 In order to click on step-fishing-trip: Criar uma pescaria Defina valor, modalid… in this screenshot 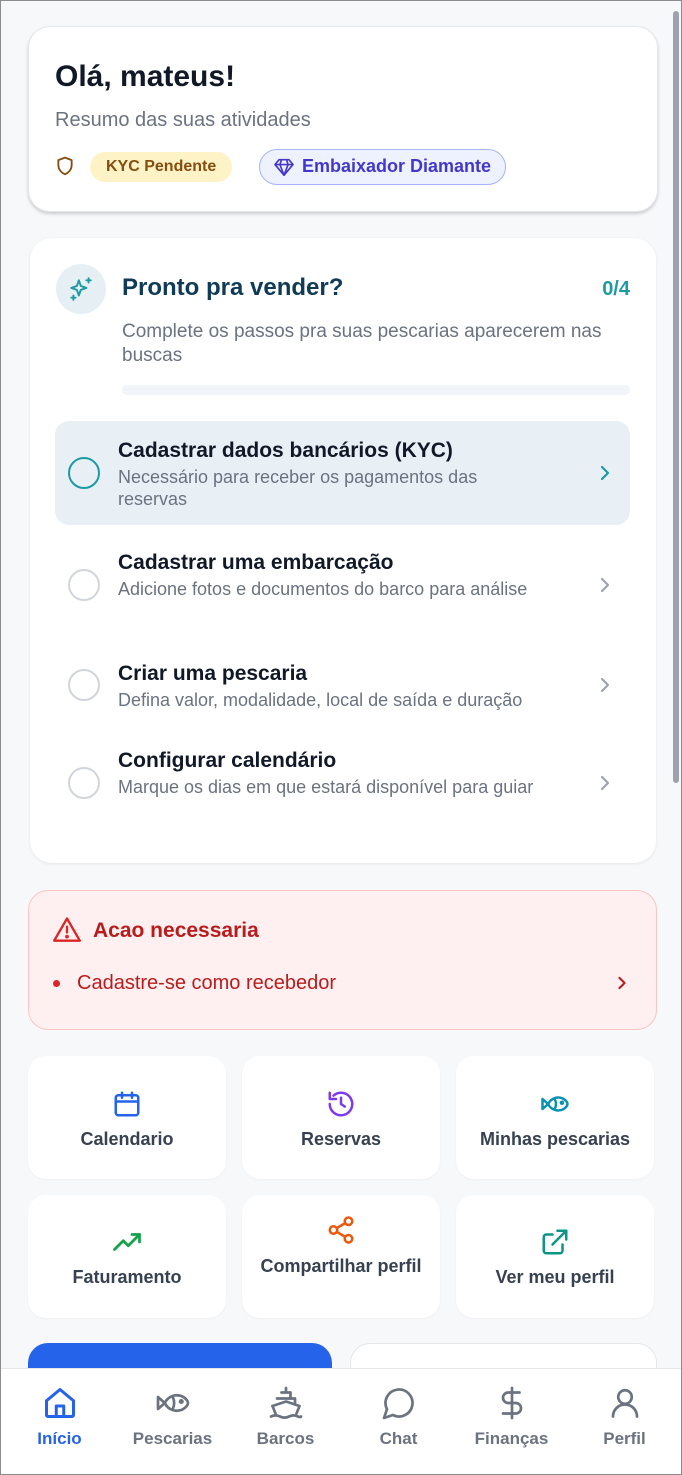, I will do `click(342, 687)`.